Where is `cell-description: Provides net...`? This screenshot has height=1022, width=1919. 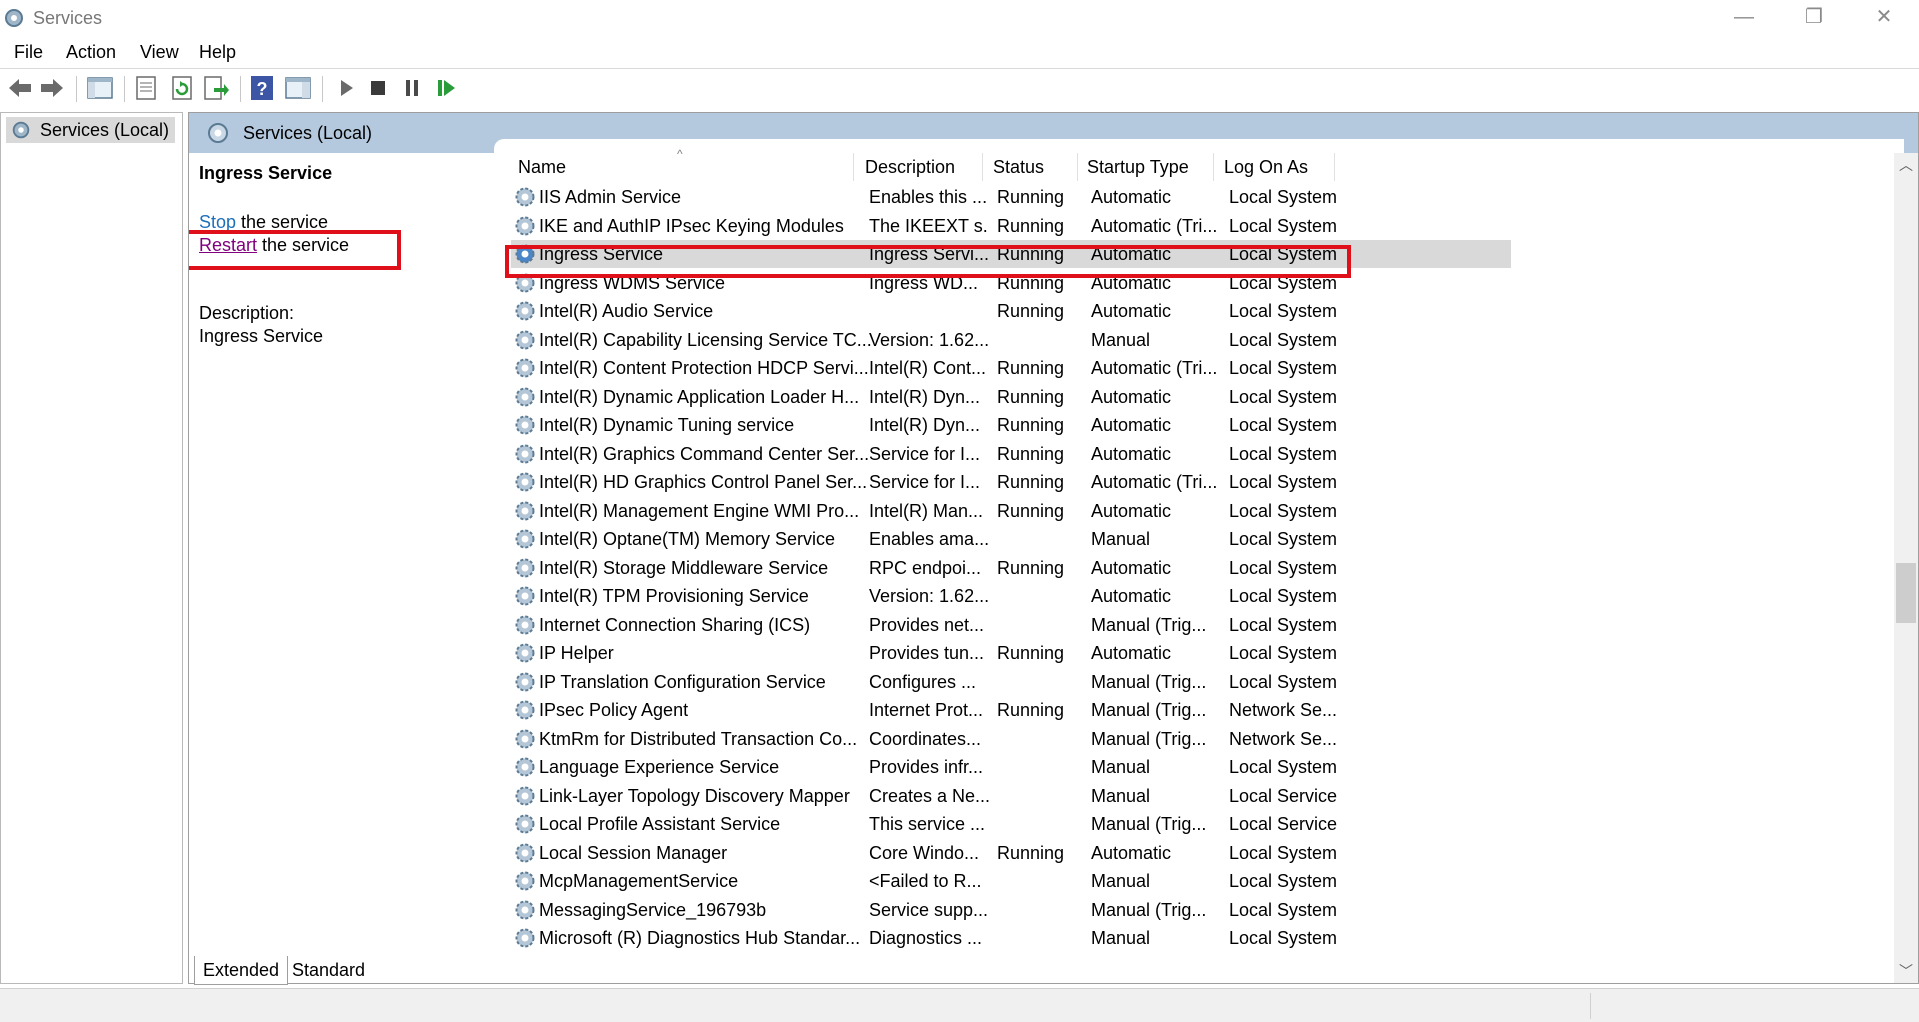 cell-description: Provides net... is located at coordinates (927, 624).